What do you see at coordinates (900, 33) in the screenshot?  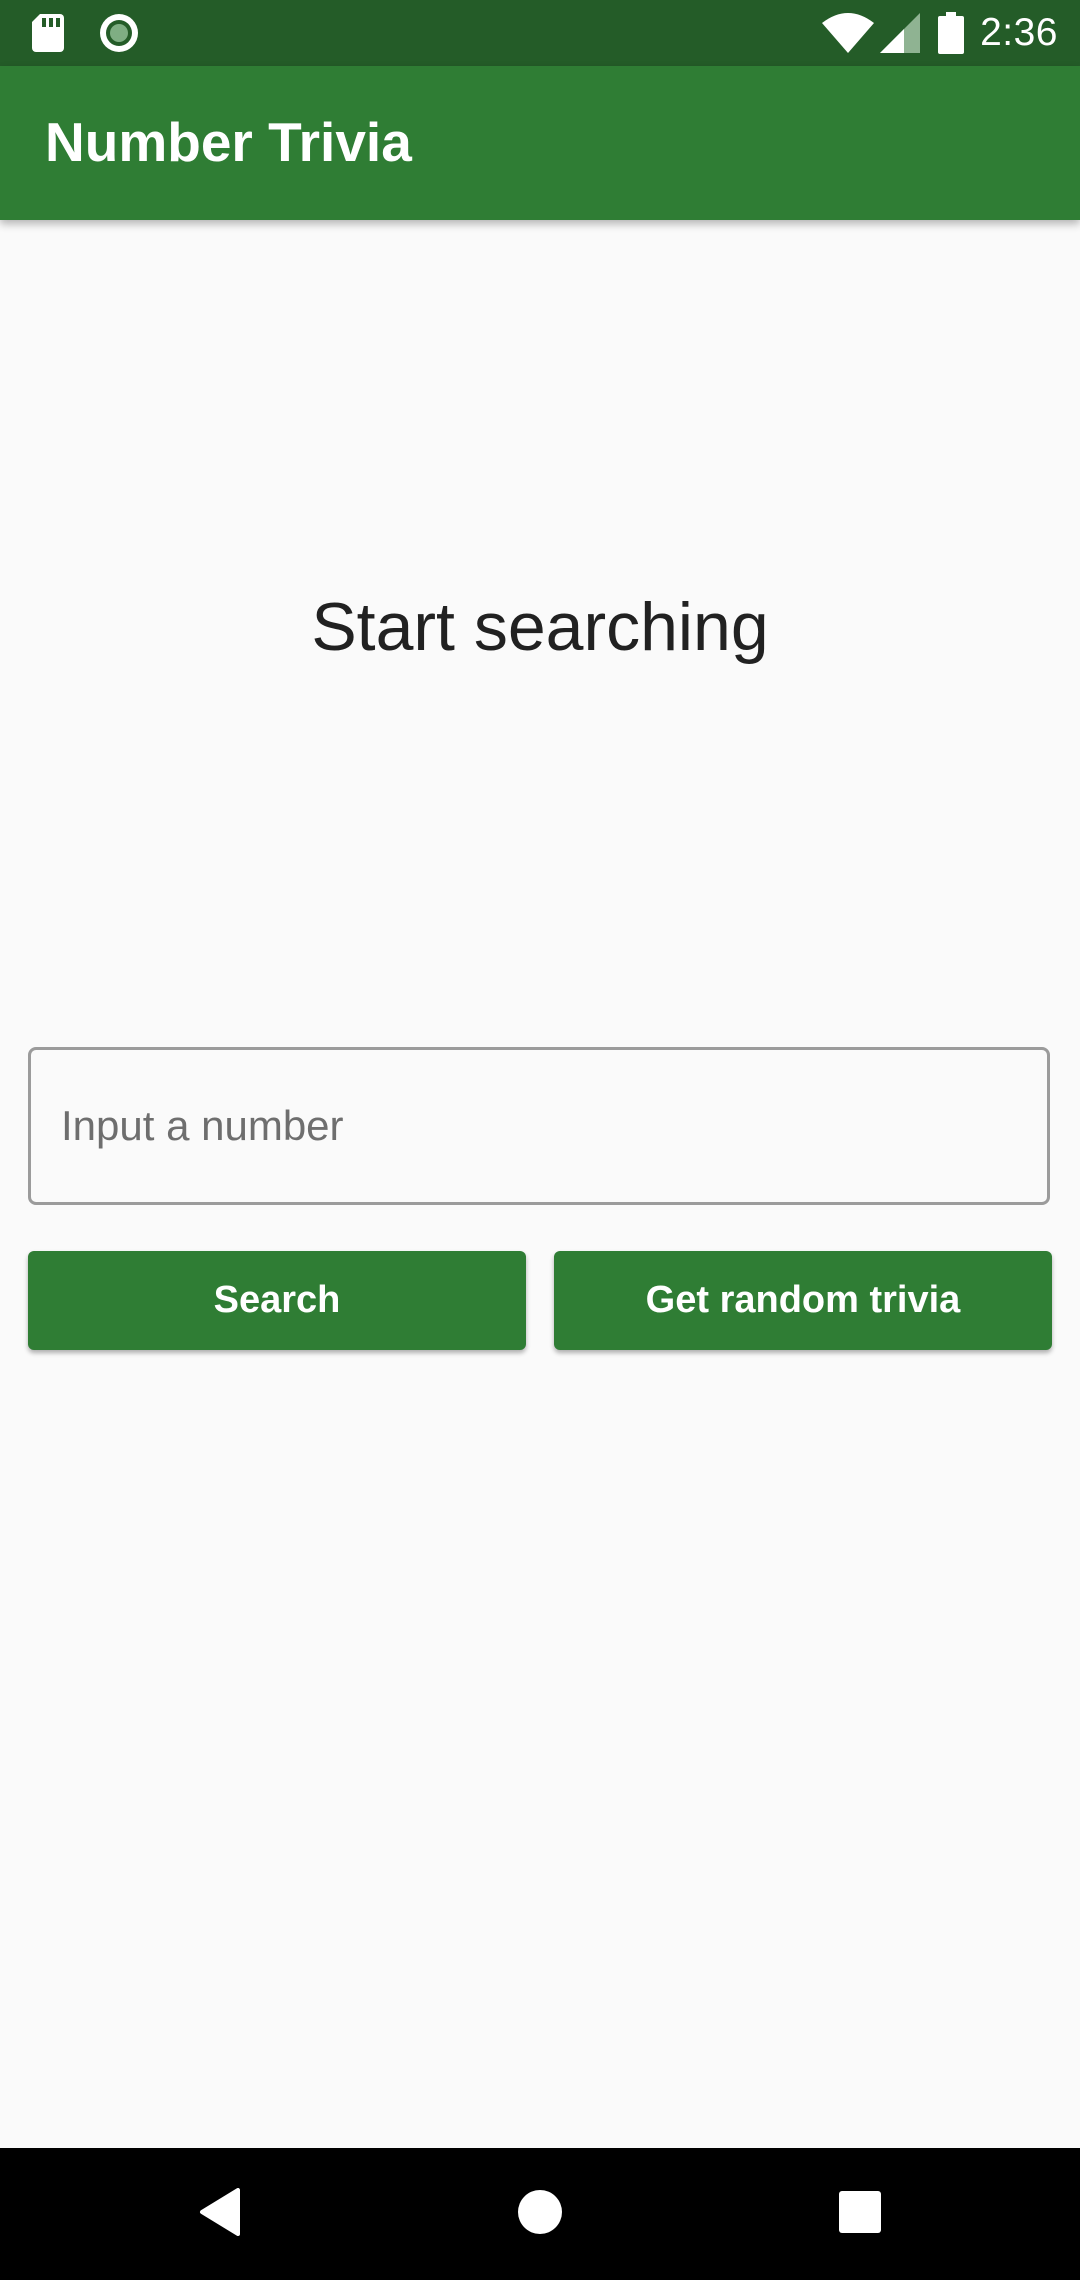 I see `signal-icon` at bounding box center [900, 33].